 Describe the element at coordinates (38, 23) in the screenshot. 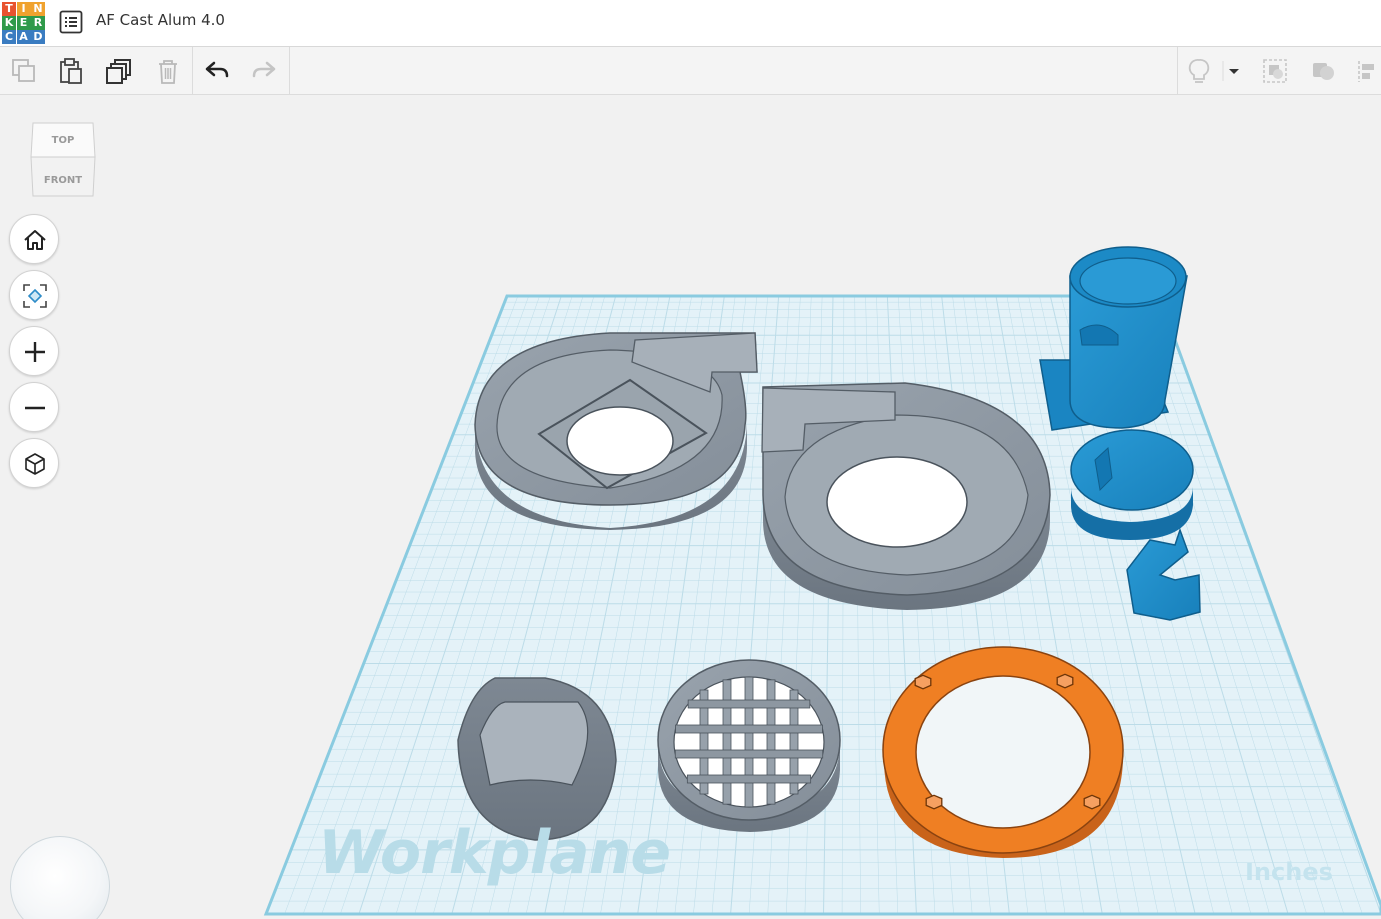

I see `logo-letter: R` at that location.